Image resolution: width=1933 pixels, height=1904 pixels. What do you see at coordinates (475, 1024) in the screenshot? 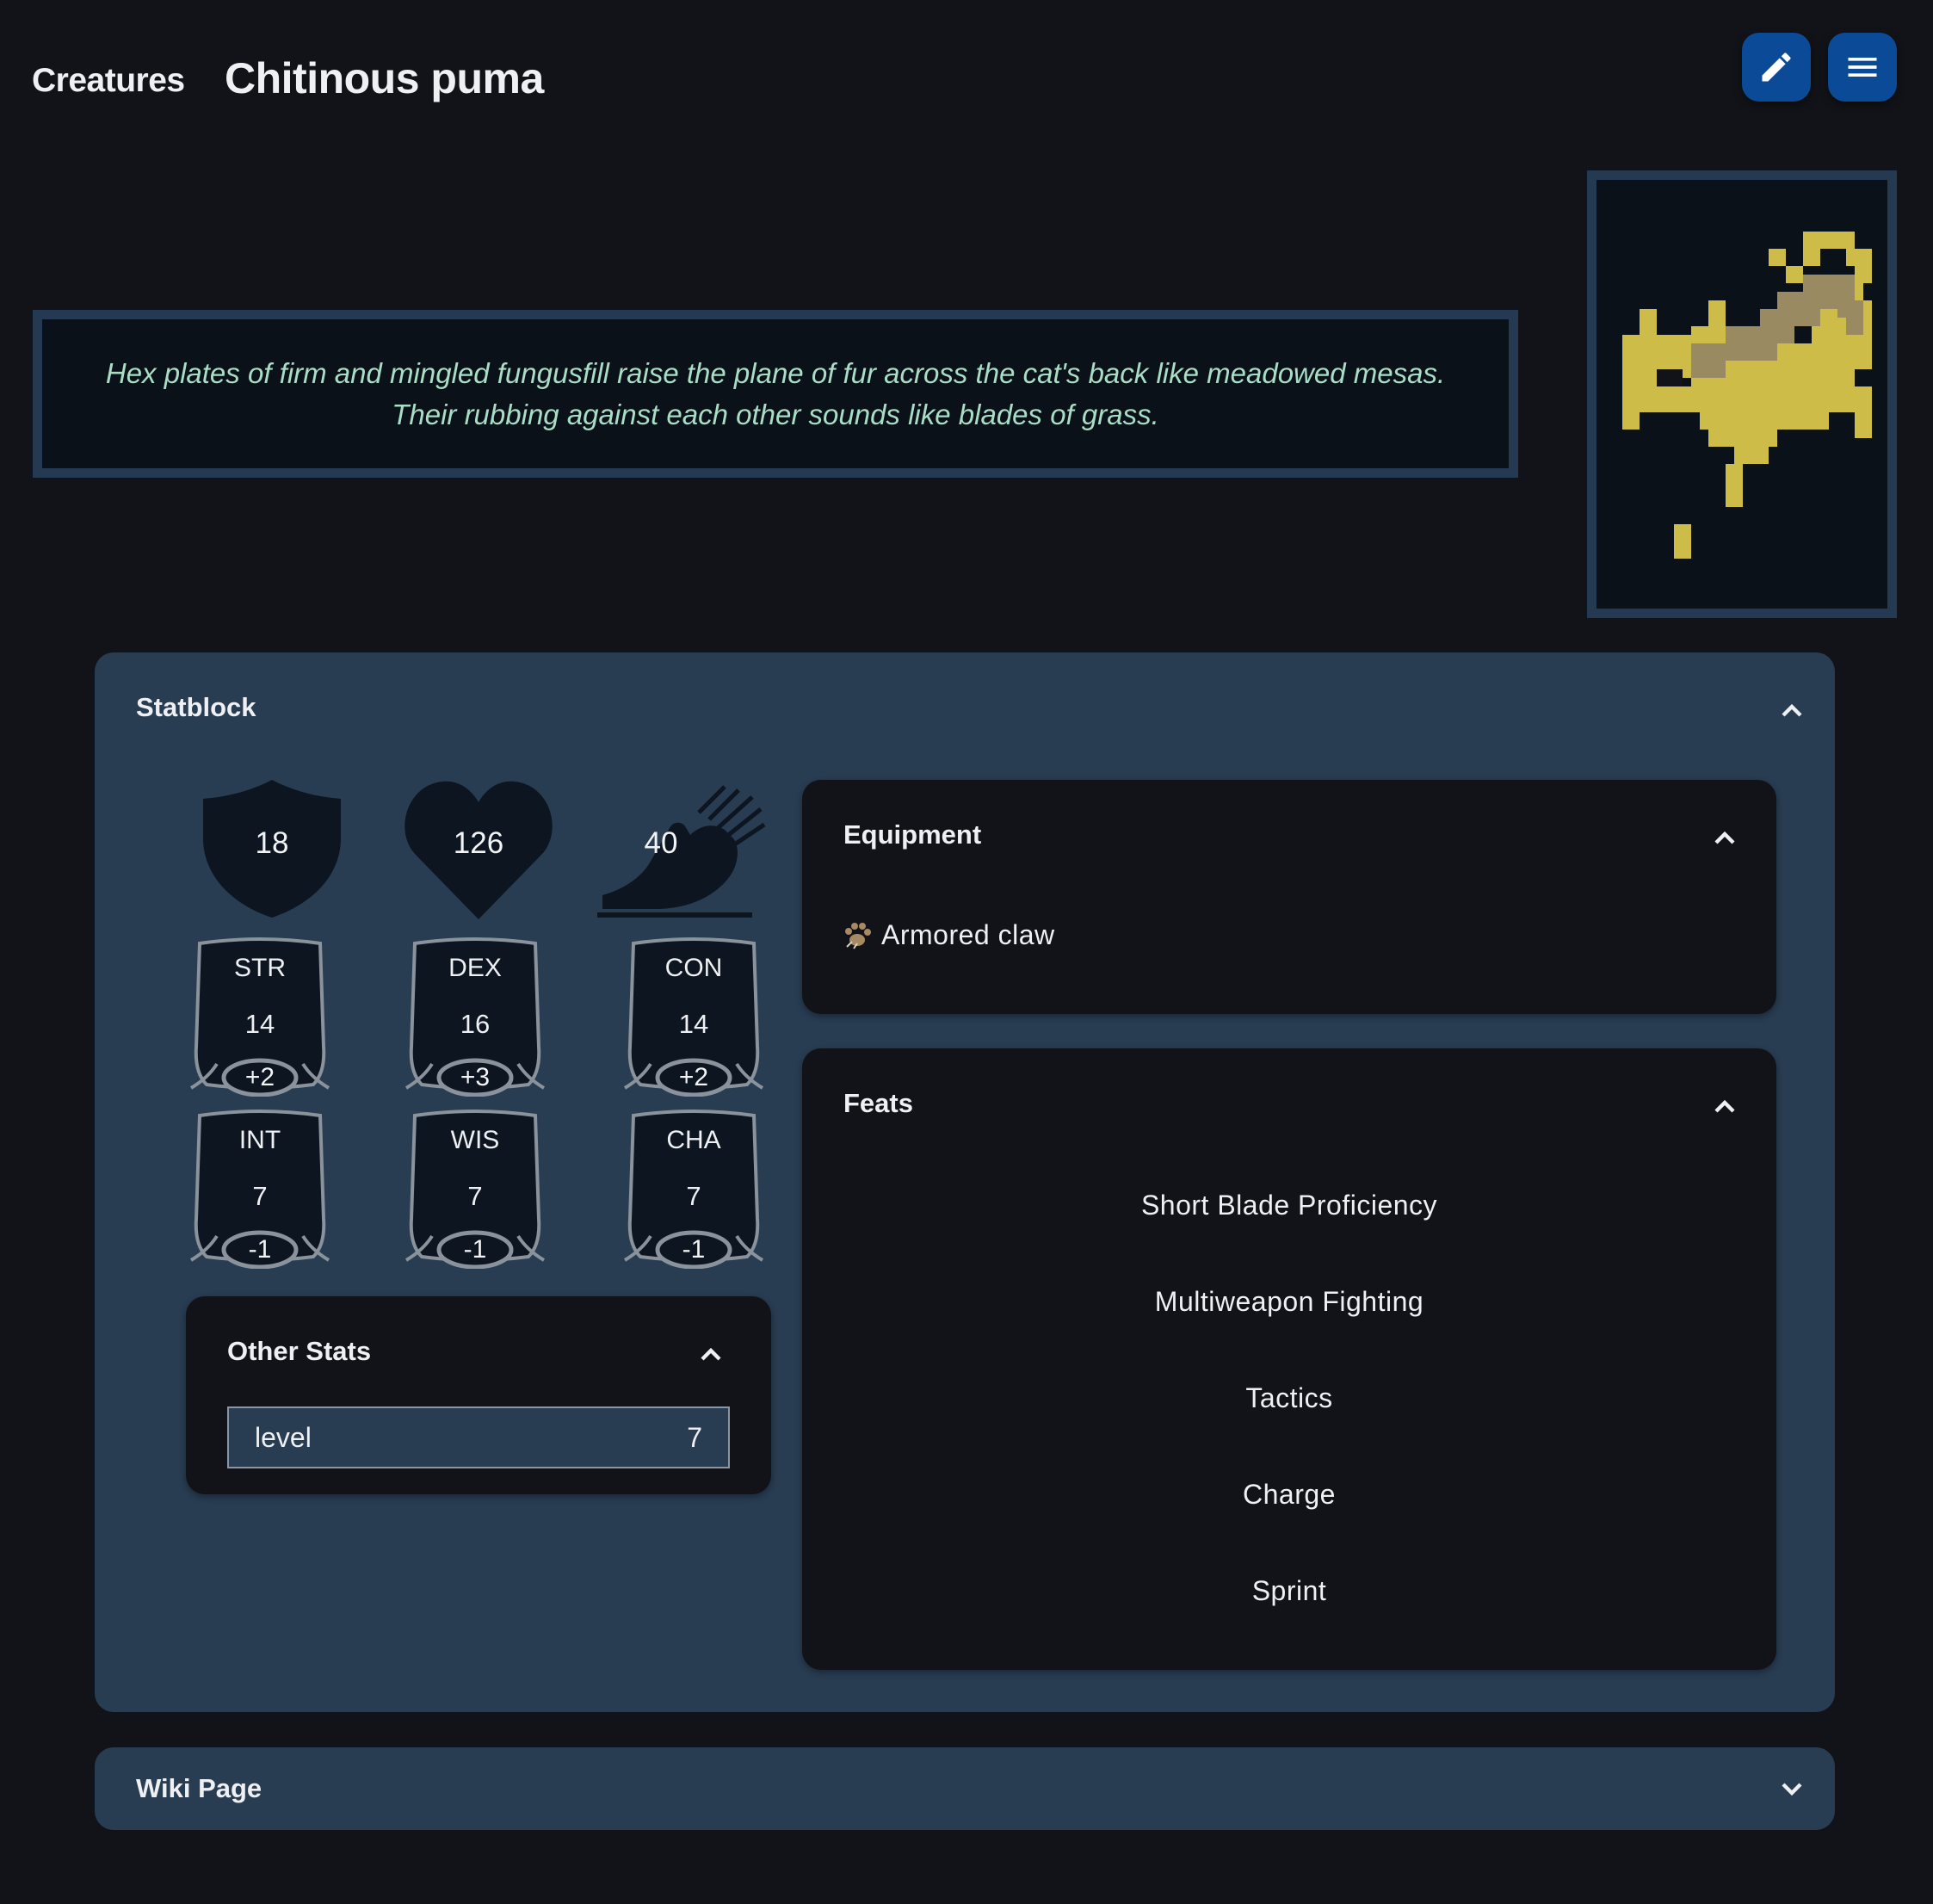
I see `ability-score: 16` at bounding box center [475, 1024].